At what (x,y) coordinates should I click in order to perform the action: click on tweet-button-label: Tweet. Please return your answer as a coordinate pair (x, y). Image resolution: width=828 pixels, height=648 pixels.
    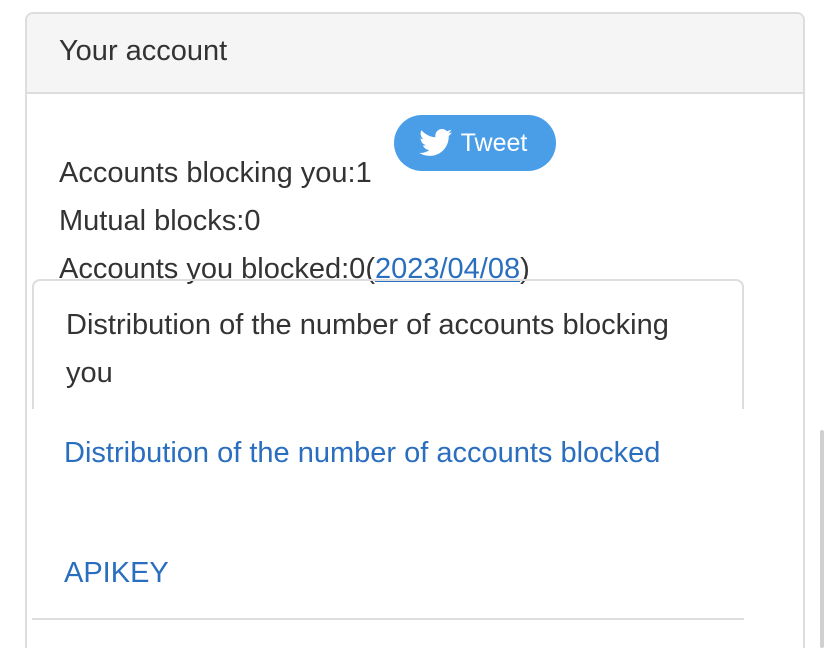
    Looking at the image, I should click on (494, 142).